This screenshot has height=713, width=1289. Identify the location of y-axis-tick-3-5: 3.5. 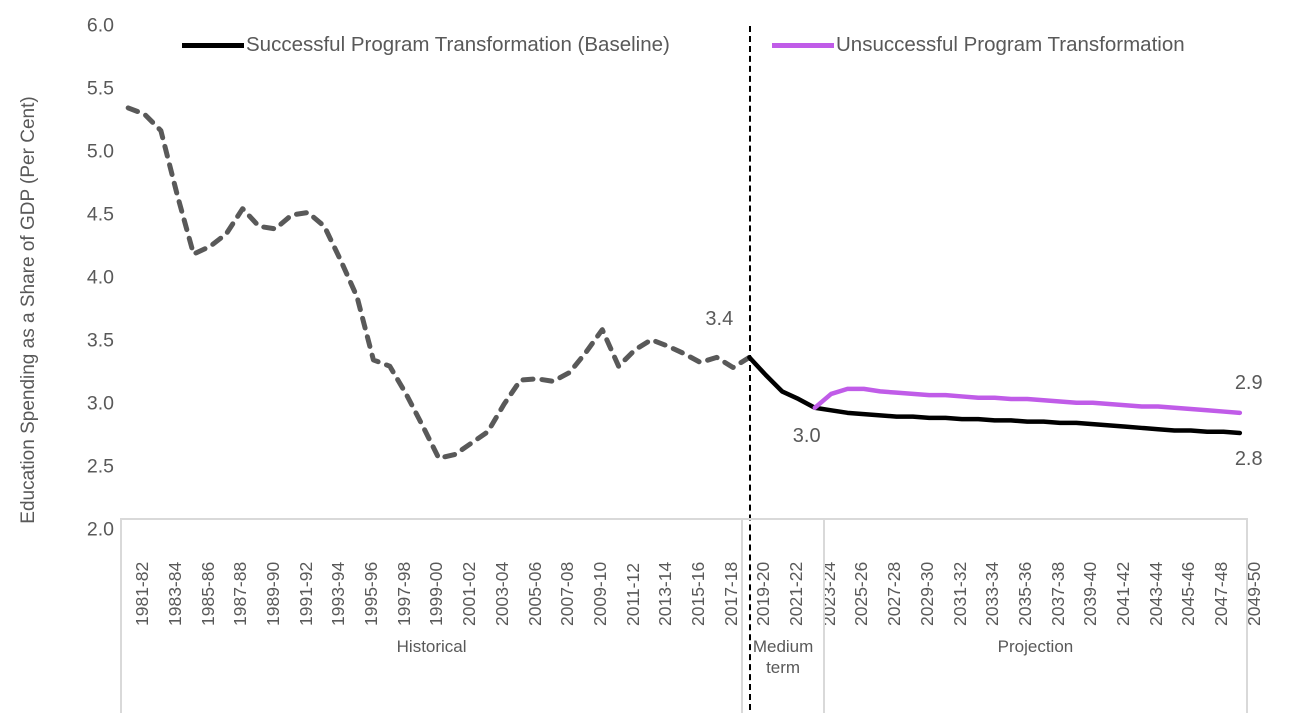
(100, 340).